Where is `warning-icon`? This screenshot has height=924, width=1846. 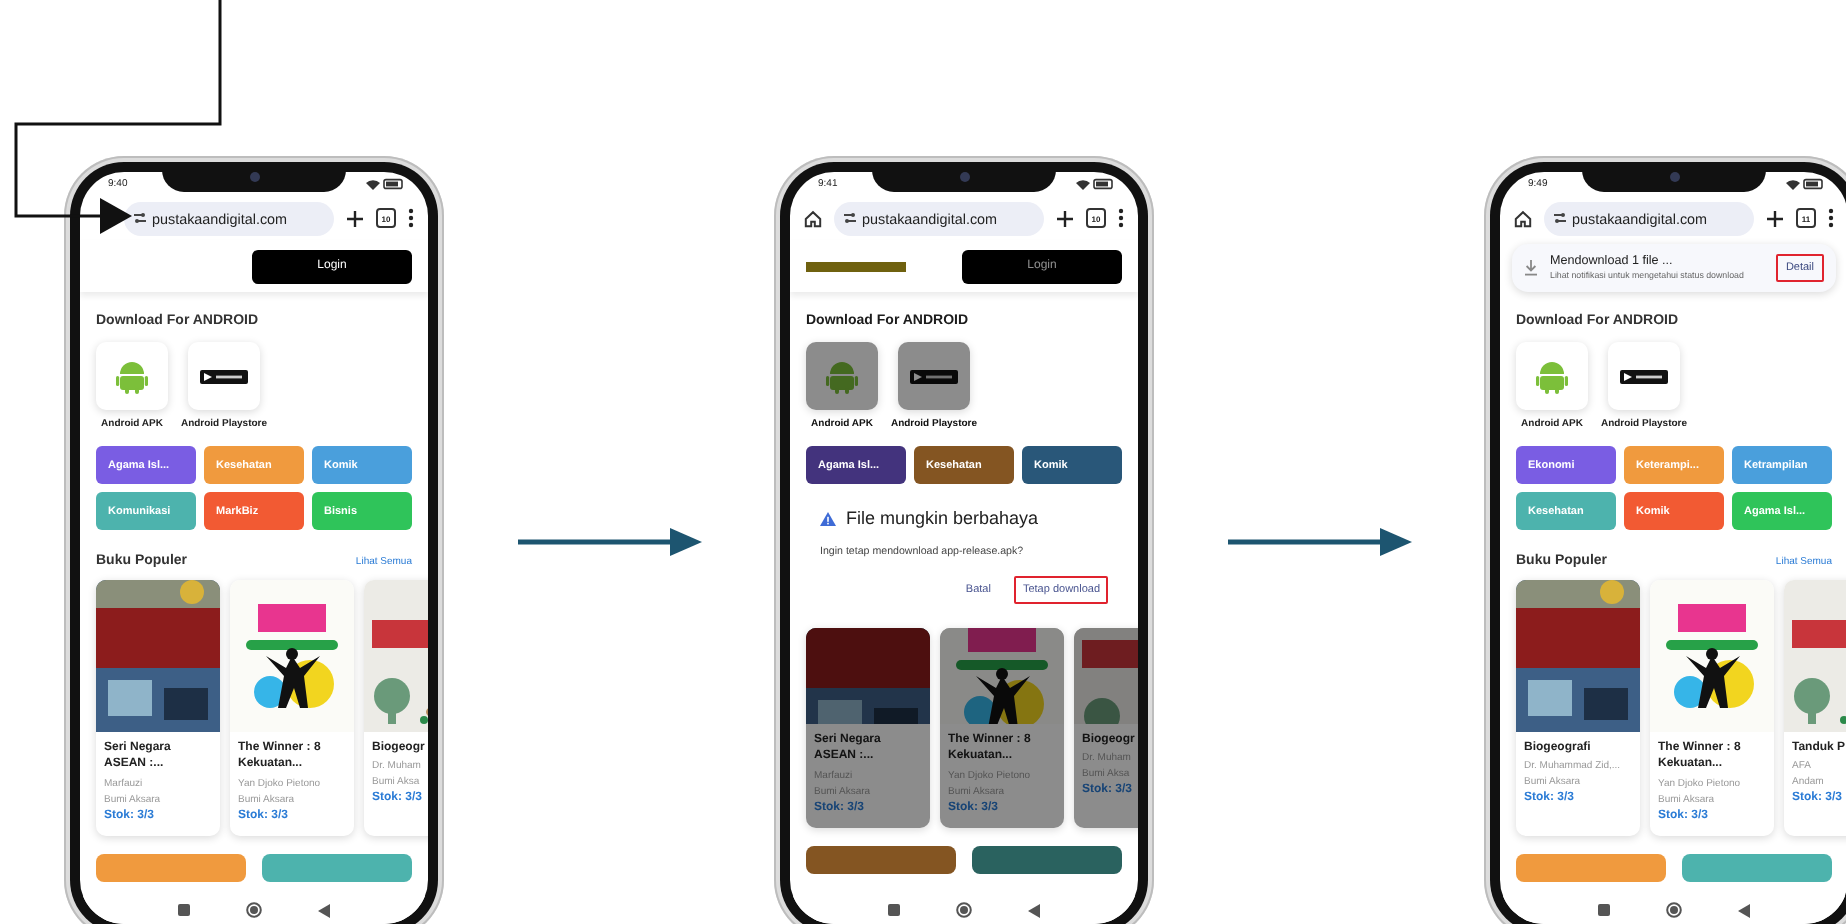
warning-icon is located at coordinates (828, 518).